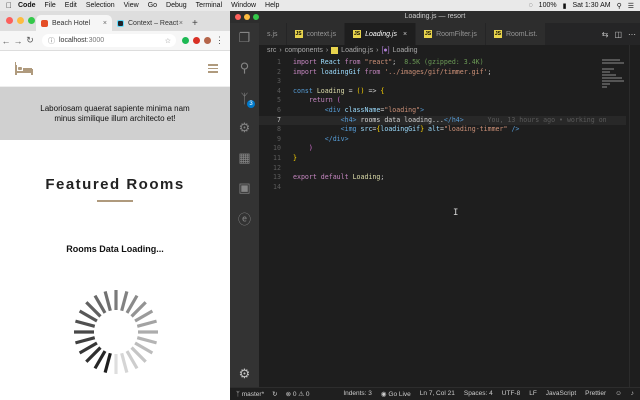 The image size is (640, 400). What do you see at coordinates (30, 40) in the screenshot?
I see `reload-icon: ↻` at bounding box center [30, 40].